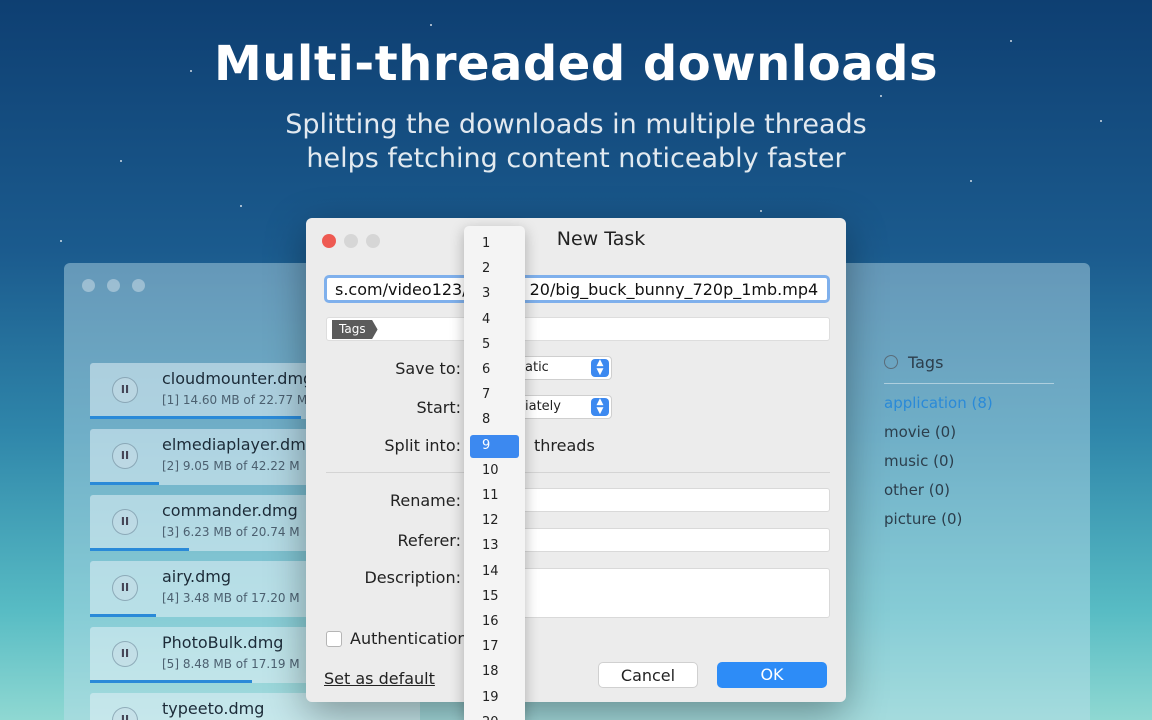 This screenshot has height=720, width=1152. I want to click on thread-option: 19, so click(494, 698).